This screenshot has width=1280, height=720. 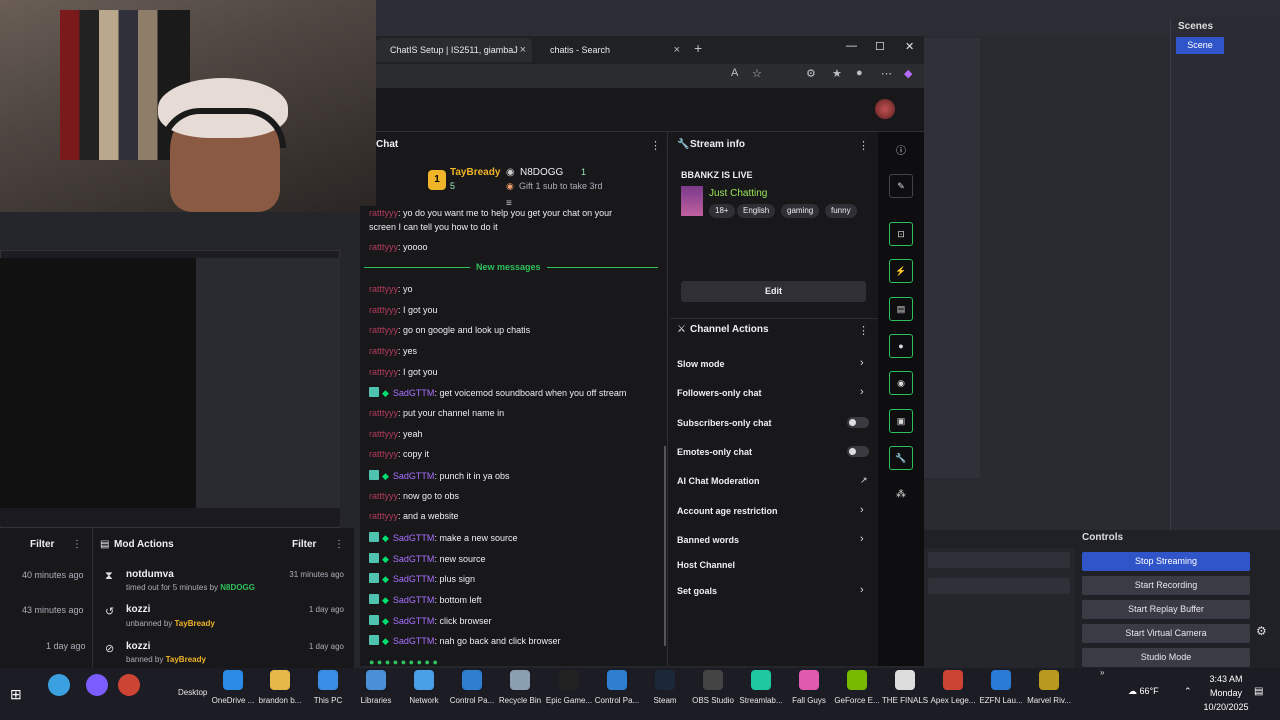 I want to click on taskbar-app-2: This PC, so click(x=328, y=687).